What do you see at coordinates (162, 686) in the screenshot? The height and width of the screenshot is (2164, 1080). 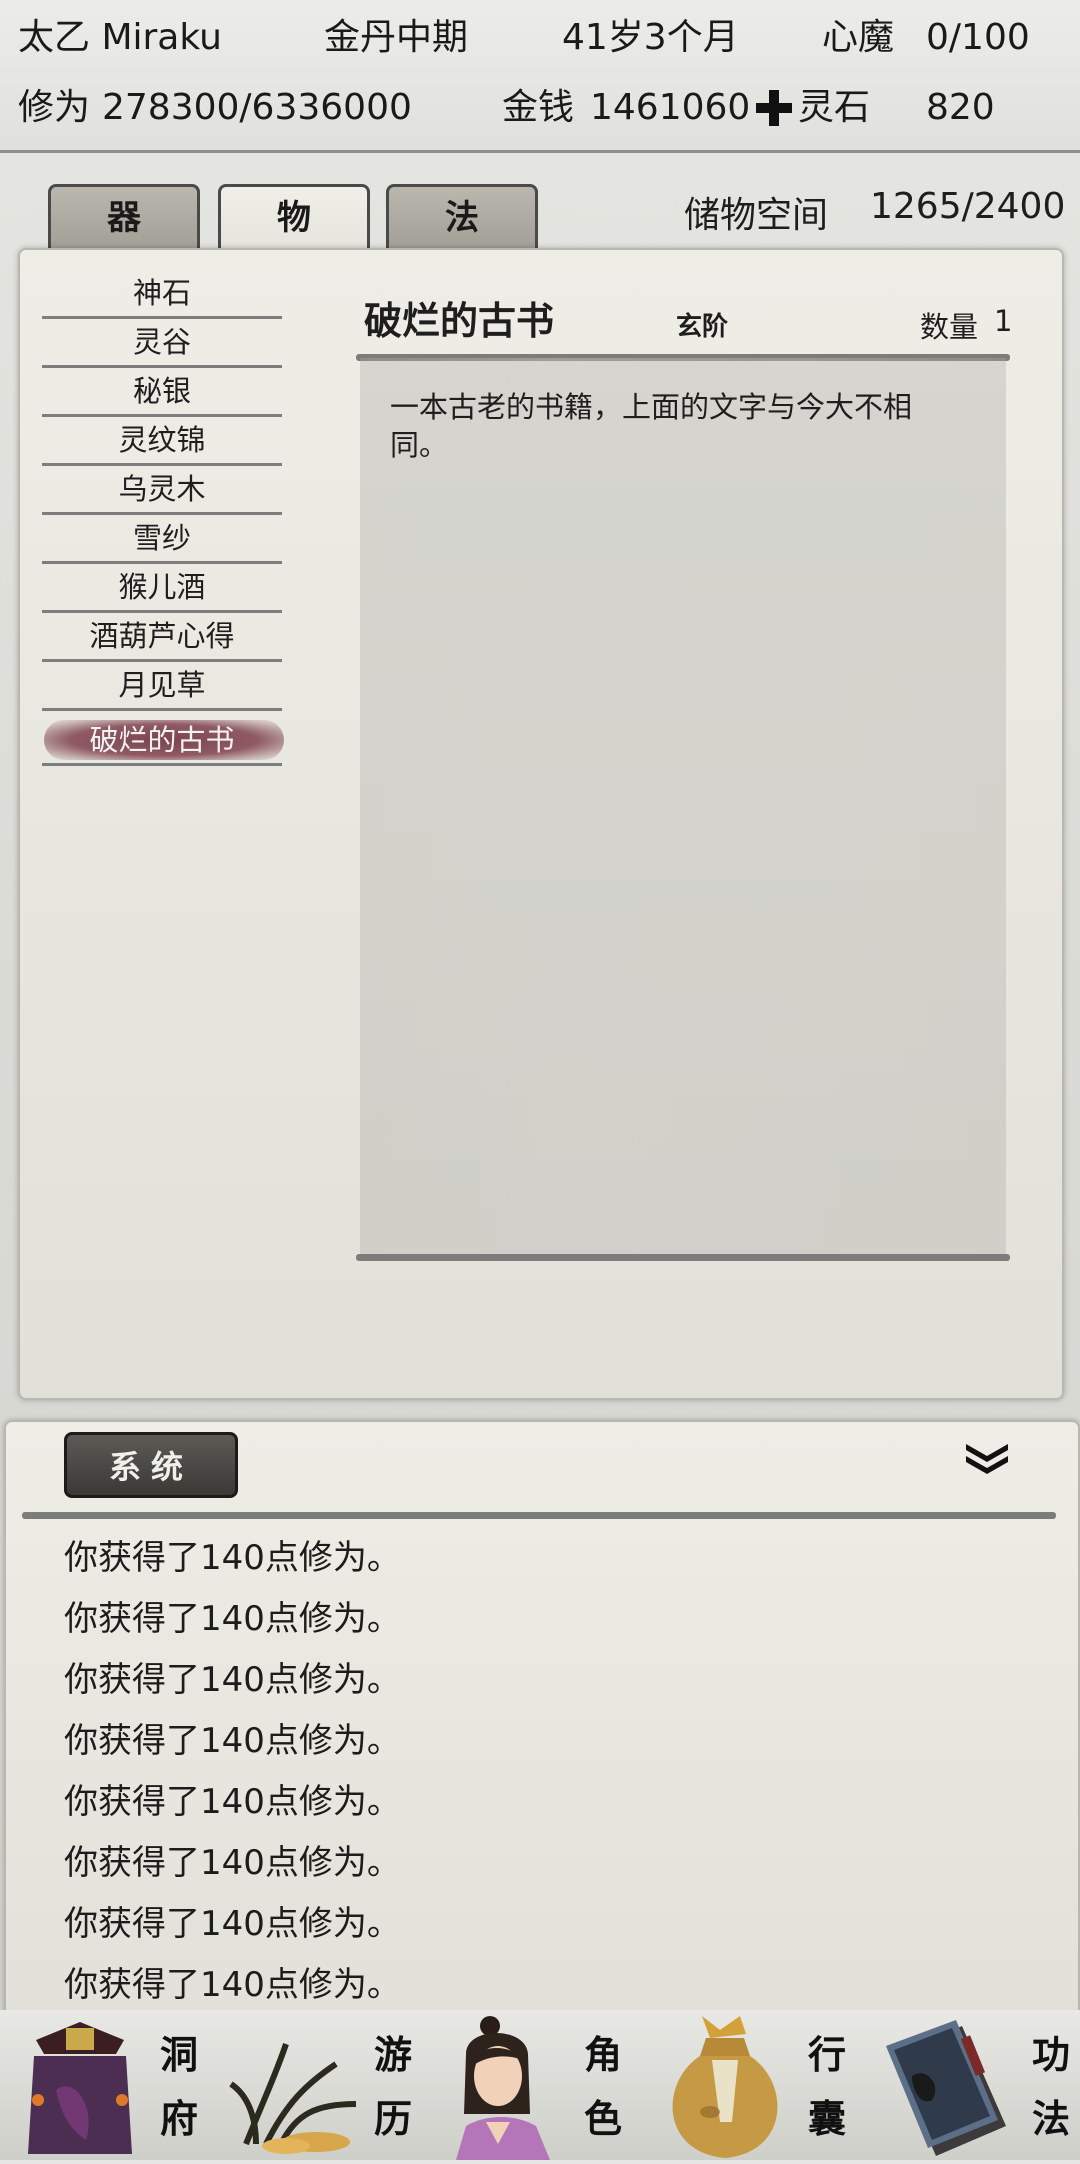 I see `list-item: 月见草` at bounding box center [162, 686].